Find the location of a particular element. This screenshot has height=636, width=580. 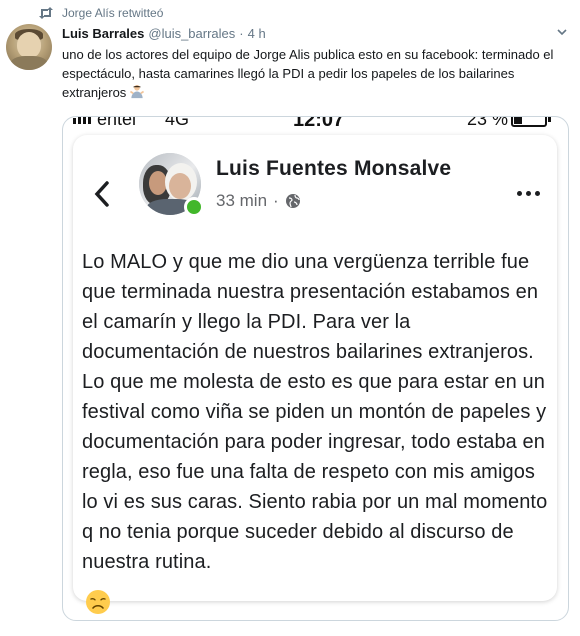

retweet-context: Jorge Alís retwitteó is located at coordinates (100, 13).